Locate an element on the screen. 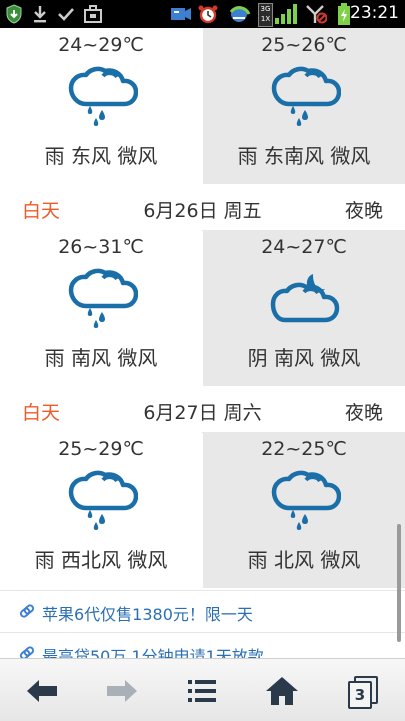  night-cell: 24~27℃ 阴 南风 微风 is located at coordinates (304, 308).